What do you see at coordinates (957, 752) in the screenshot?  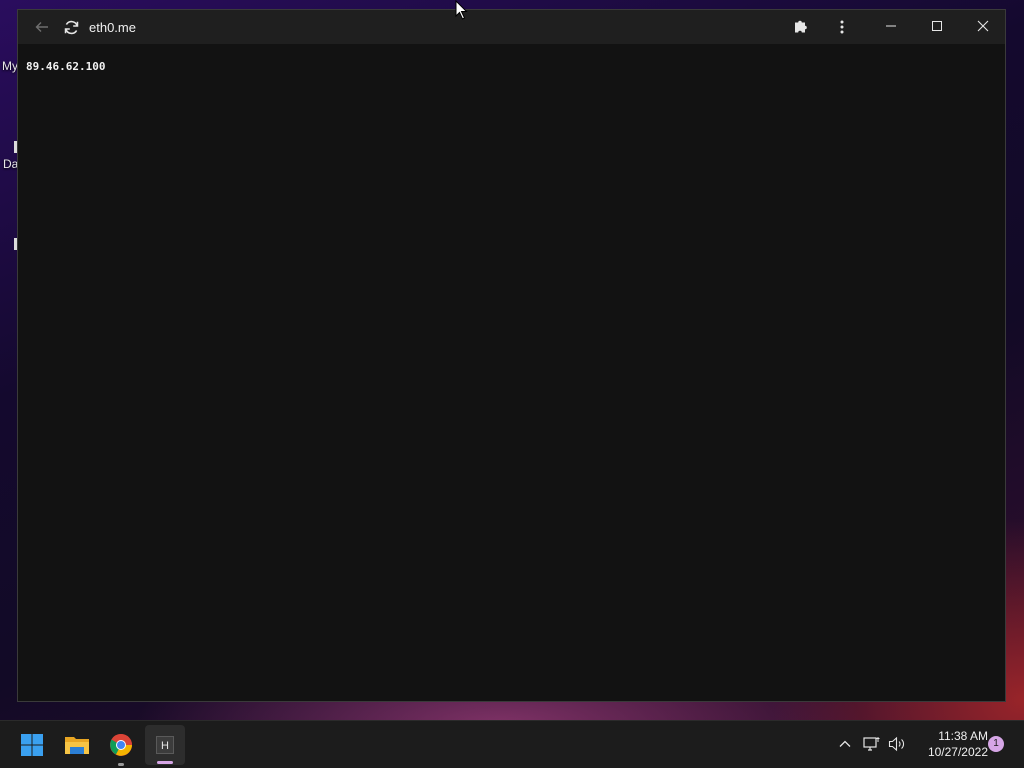 I see `clock-date: 10/27/2022` at bounding box center [957, 752].